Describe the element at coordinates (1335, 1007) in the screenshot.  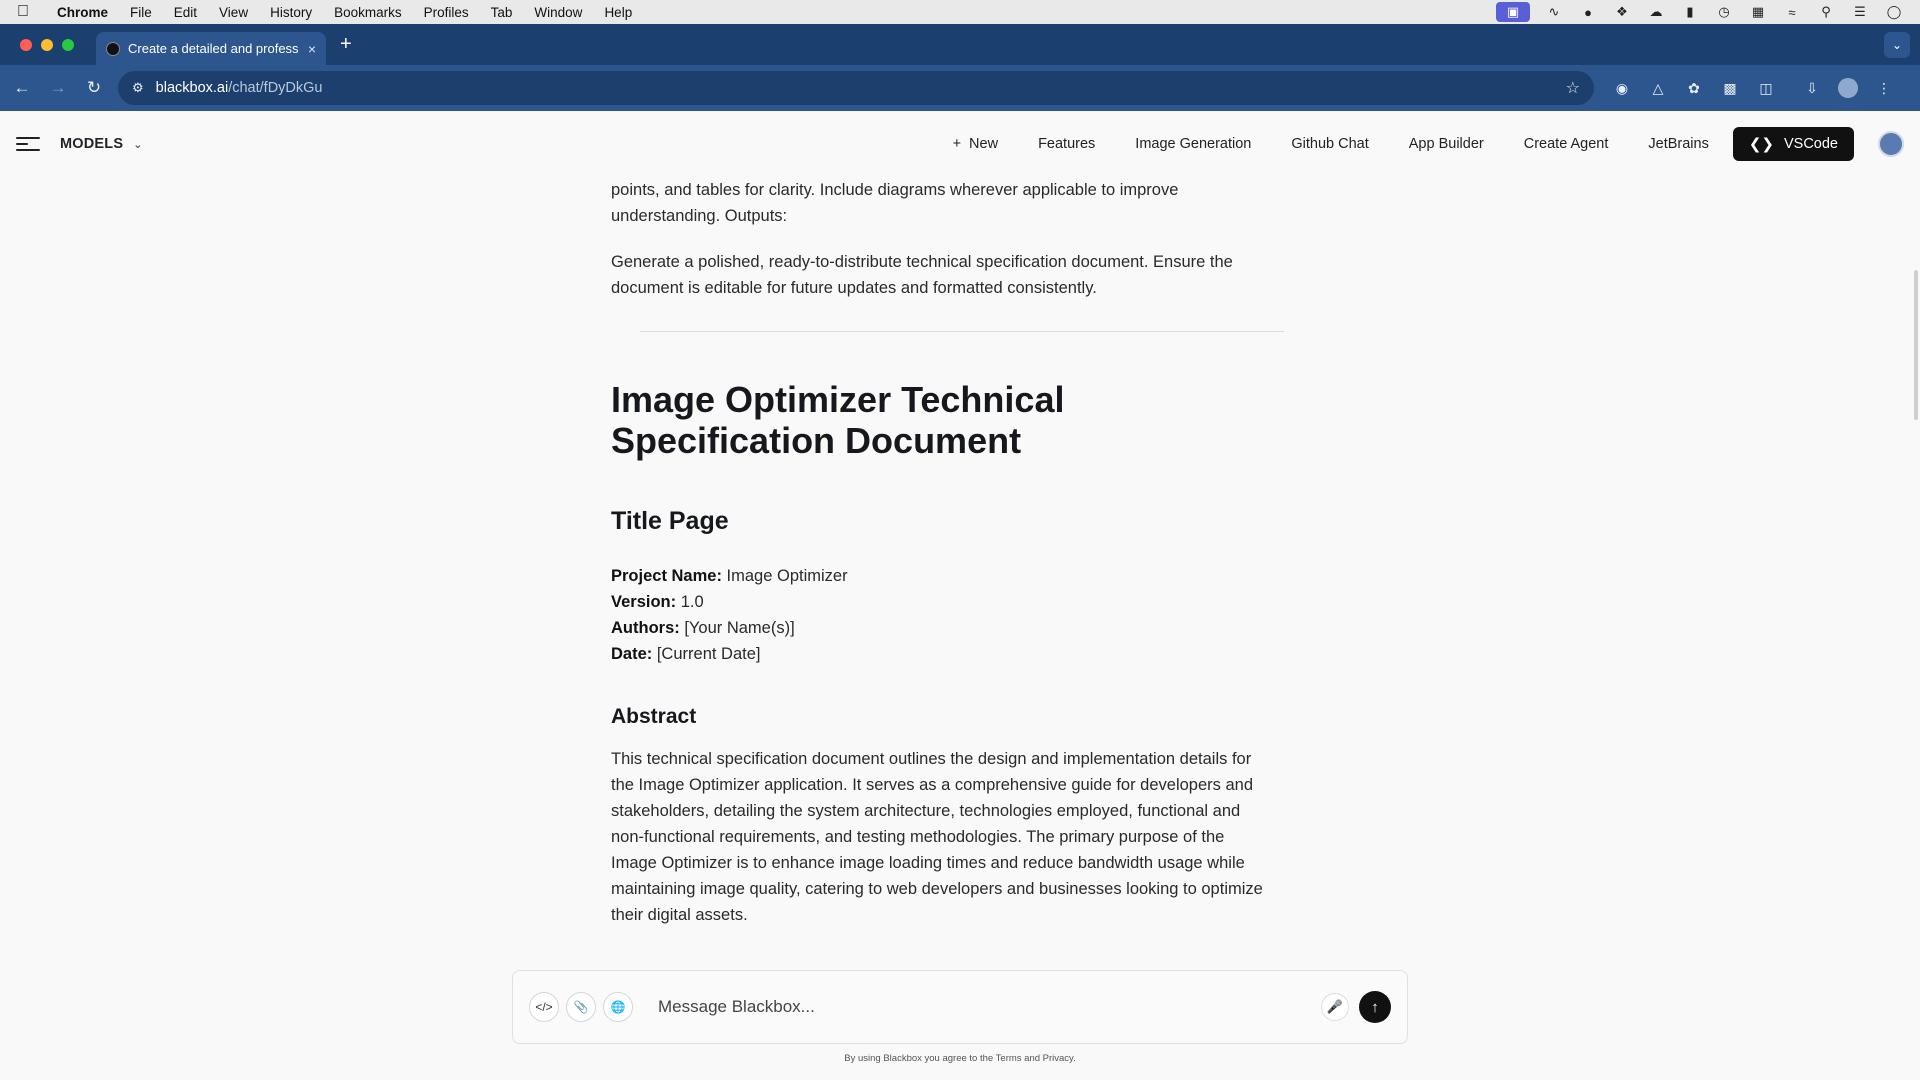
I see `microphone-icon: 🎤` at that location.